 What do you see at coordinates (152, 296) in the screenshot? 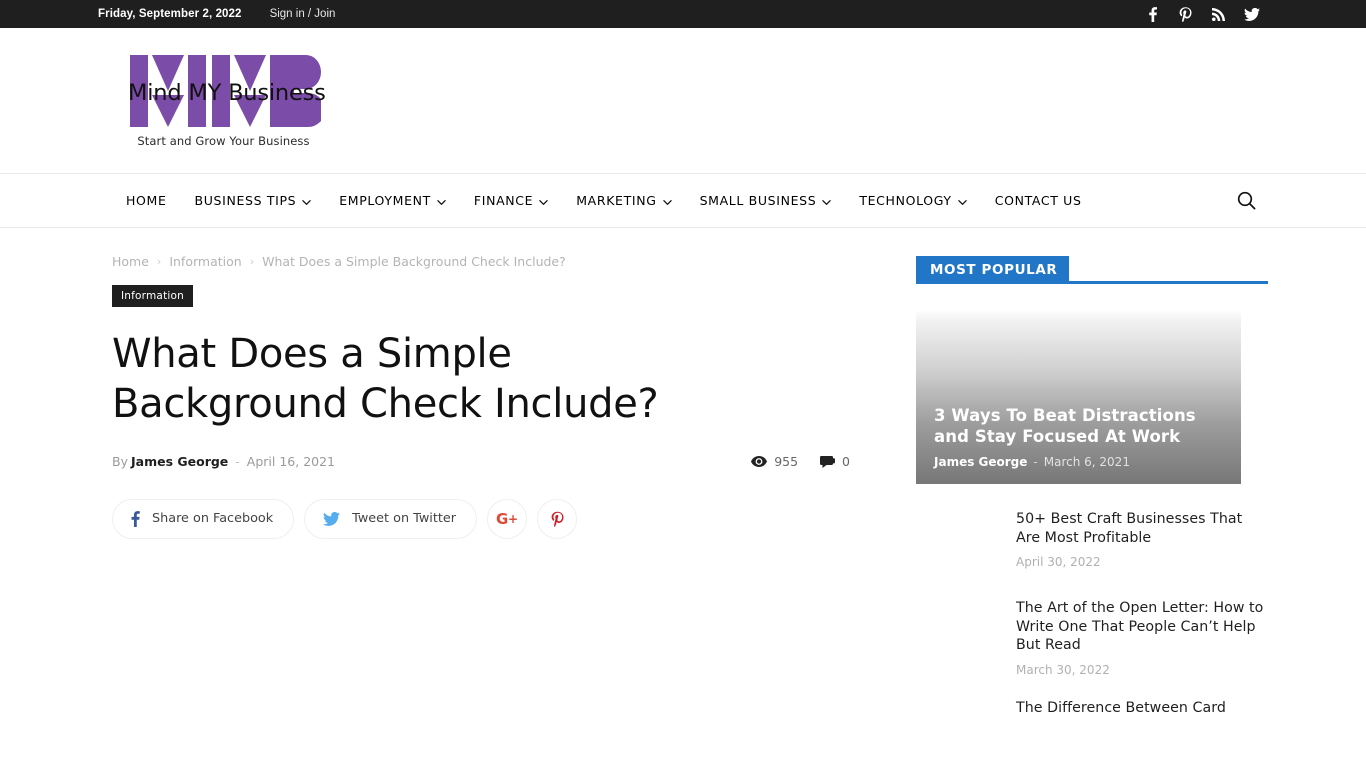
I see `category-badge: Information` at bounding box center [152, 296].